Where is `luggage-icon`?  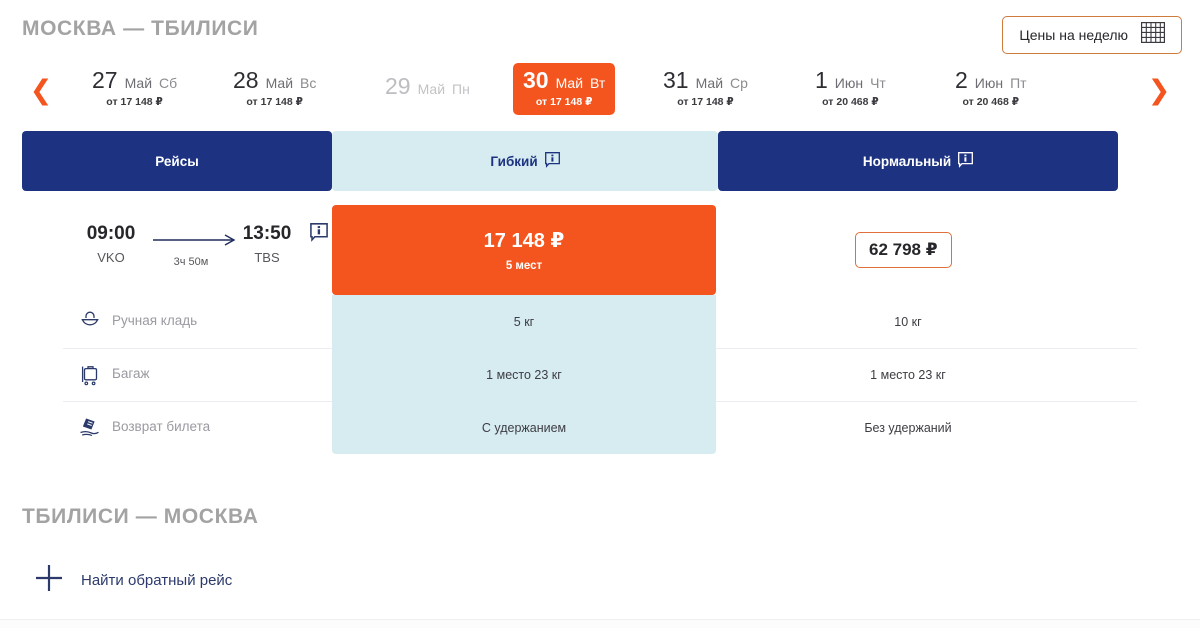 luggage-icon is located at coordinates (90, 375).